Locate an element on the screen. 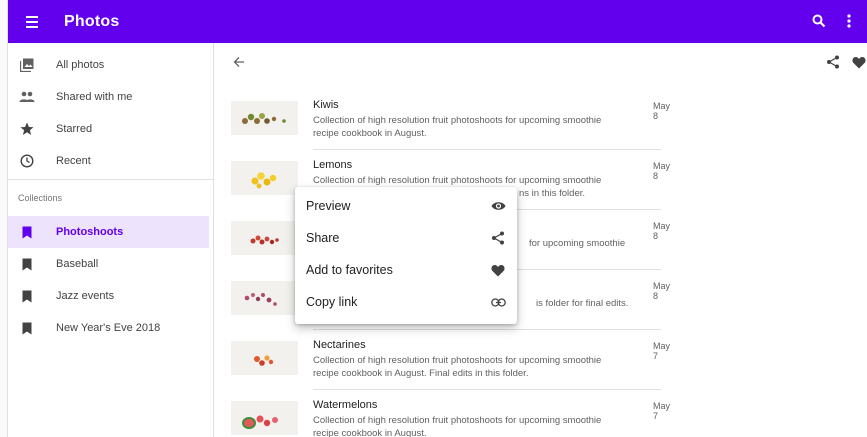 The height and width of the screenshot is (437, 867). collection-item-jazz-events: Jazz events is located at coordinates (108, 296).